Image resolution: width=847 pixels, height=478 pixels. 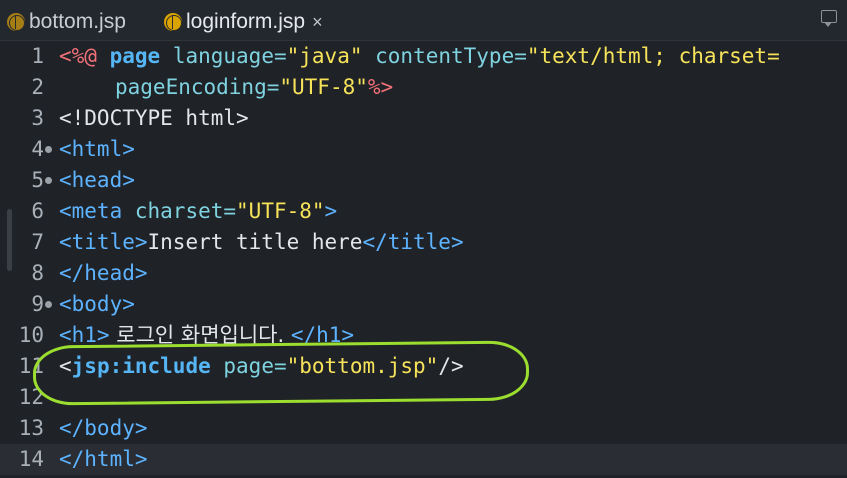 What do you see at coordinates (31, 428) in the screenshot?
I see `line-number: 13` at bounding box center [31, 428].